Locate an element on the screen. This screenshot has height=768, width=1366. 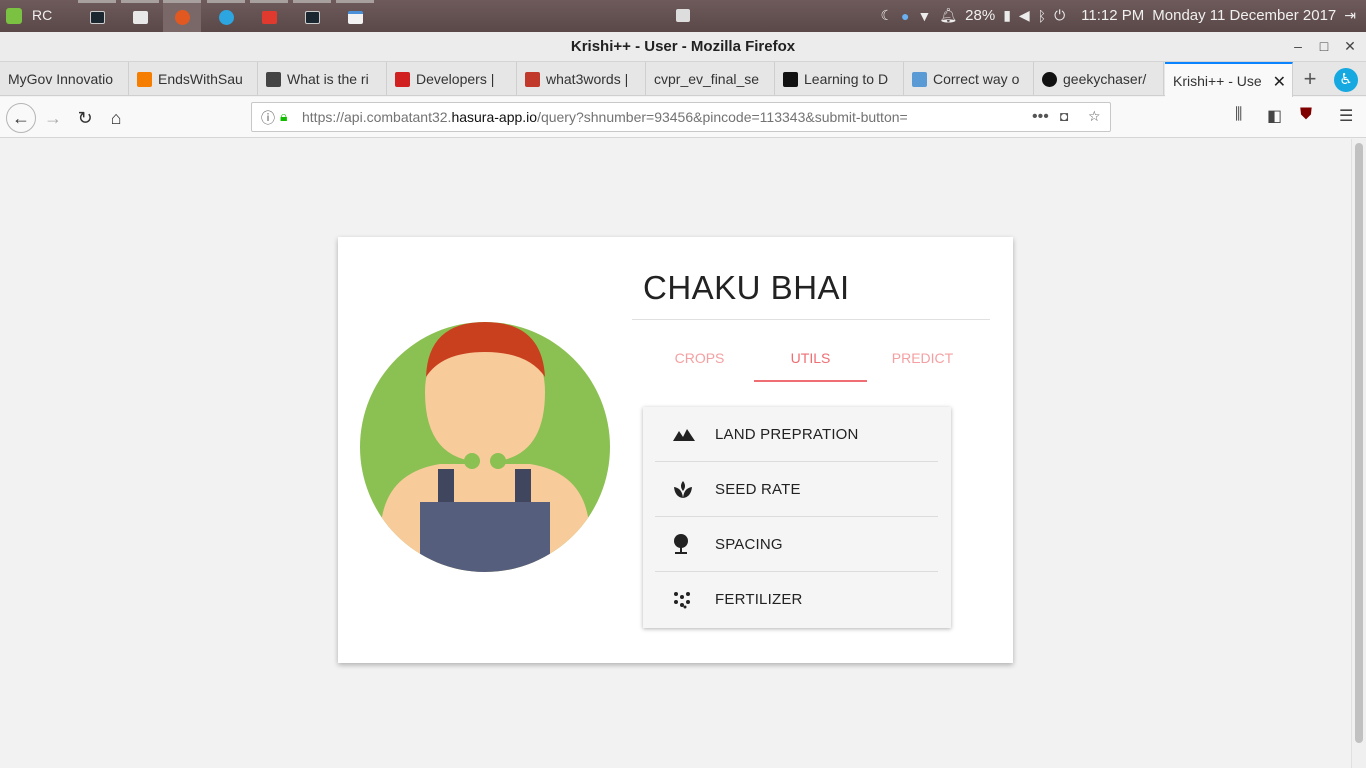
window-titlebar: Krishi++ - User - Mozilla Firefox – □ ✕ is located at coordinates (683, 47).